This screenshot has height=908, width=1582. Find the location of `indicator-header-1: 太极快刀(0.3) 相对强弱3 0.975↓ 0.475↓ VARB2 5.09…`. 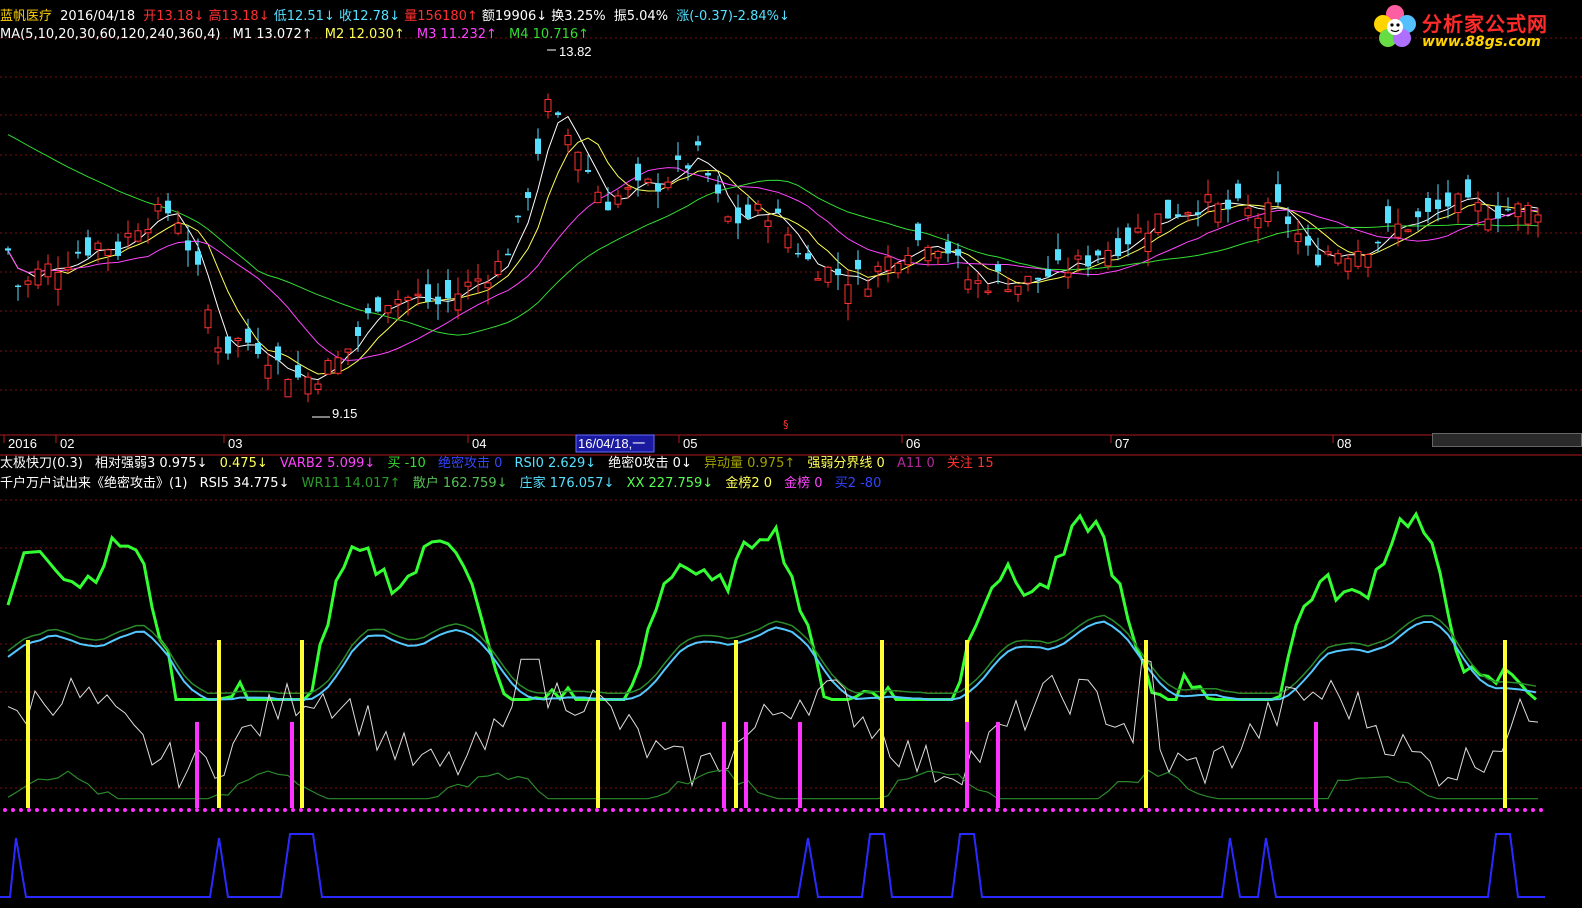

indicator-header-1: 太极快刀(0.3) 相对强弱3 0.975↓ 0.475↓ VARB2 5.09… is located at coordinates (497, 464).